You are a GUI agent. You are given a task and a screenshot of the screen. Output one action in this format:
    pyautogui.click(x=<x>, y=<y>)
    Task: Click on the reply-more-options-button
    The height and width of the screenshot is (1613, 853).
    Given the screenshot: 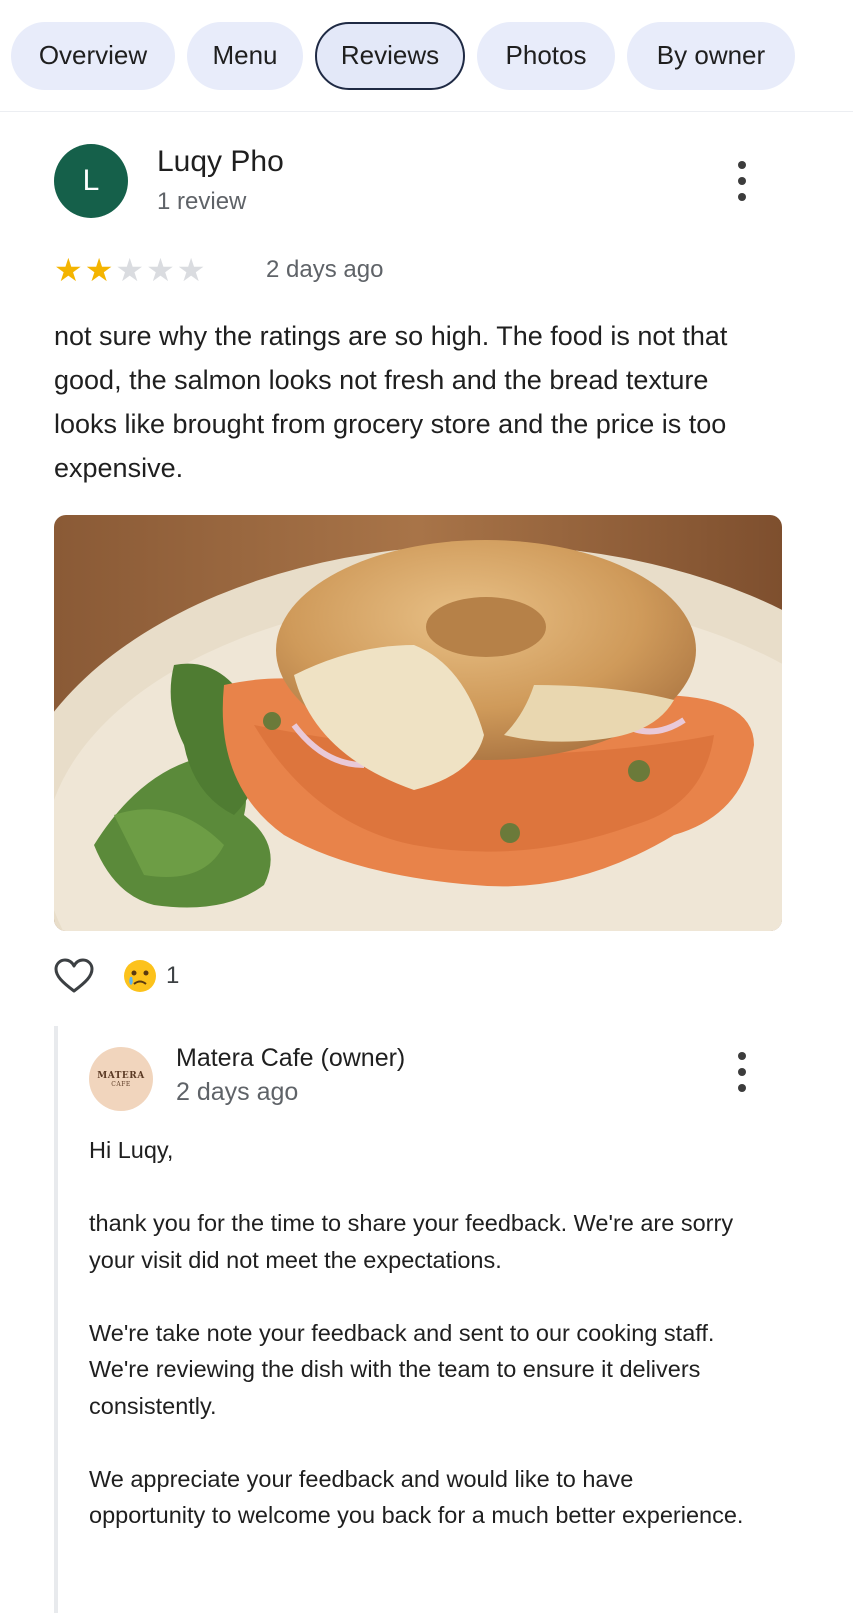 What is the action you would take?
    pyautogui.click(x=742, y=1072)
    